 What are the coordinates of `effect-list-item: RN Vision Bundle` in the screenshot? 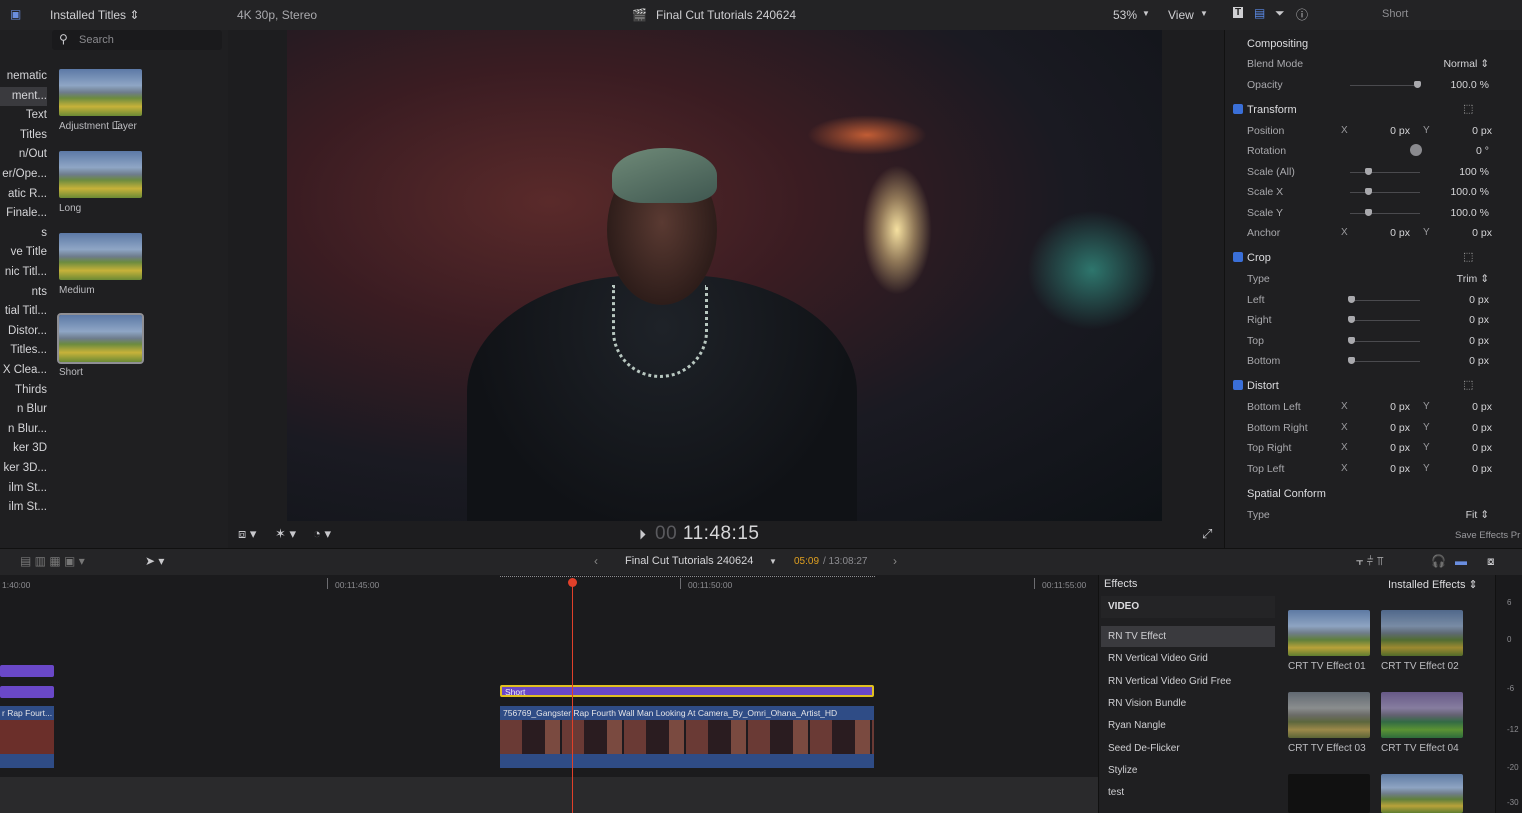 It's located at (1188, 703).